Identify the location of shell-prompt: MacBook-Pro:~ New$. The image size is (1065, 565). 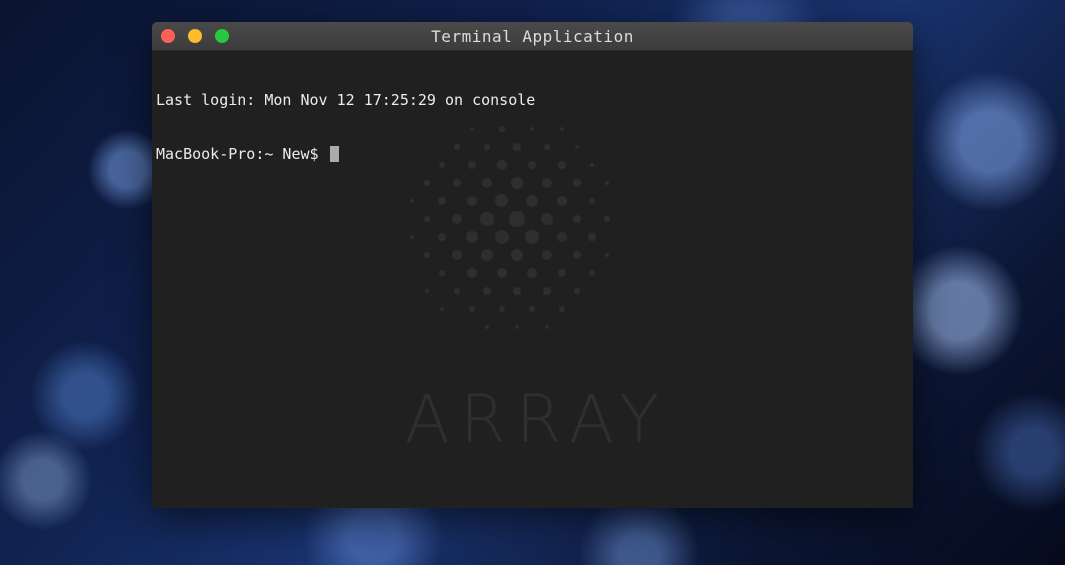
(242, 154).